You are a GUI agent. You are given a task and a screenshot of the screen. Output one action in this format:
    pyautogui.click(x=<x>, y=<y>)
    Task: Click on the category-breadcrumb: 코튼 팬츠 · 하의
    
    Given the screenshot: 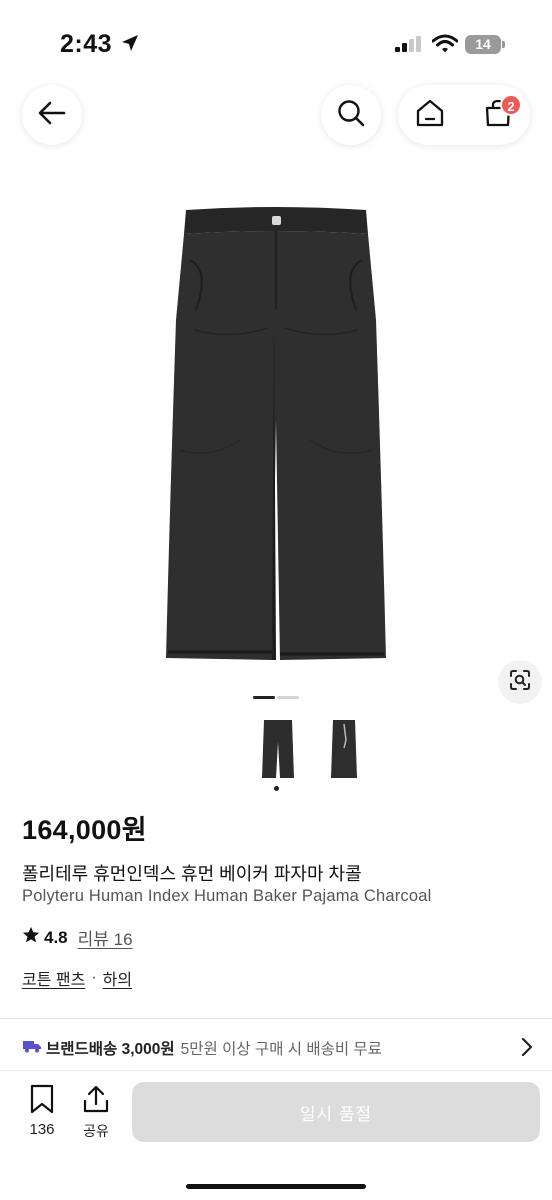 What is the action you would take?
    pyautogui.click(x=77, y=978)
    